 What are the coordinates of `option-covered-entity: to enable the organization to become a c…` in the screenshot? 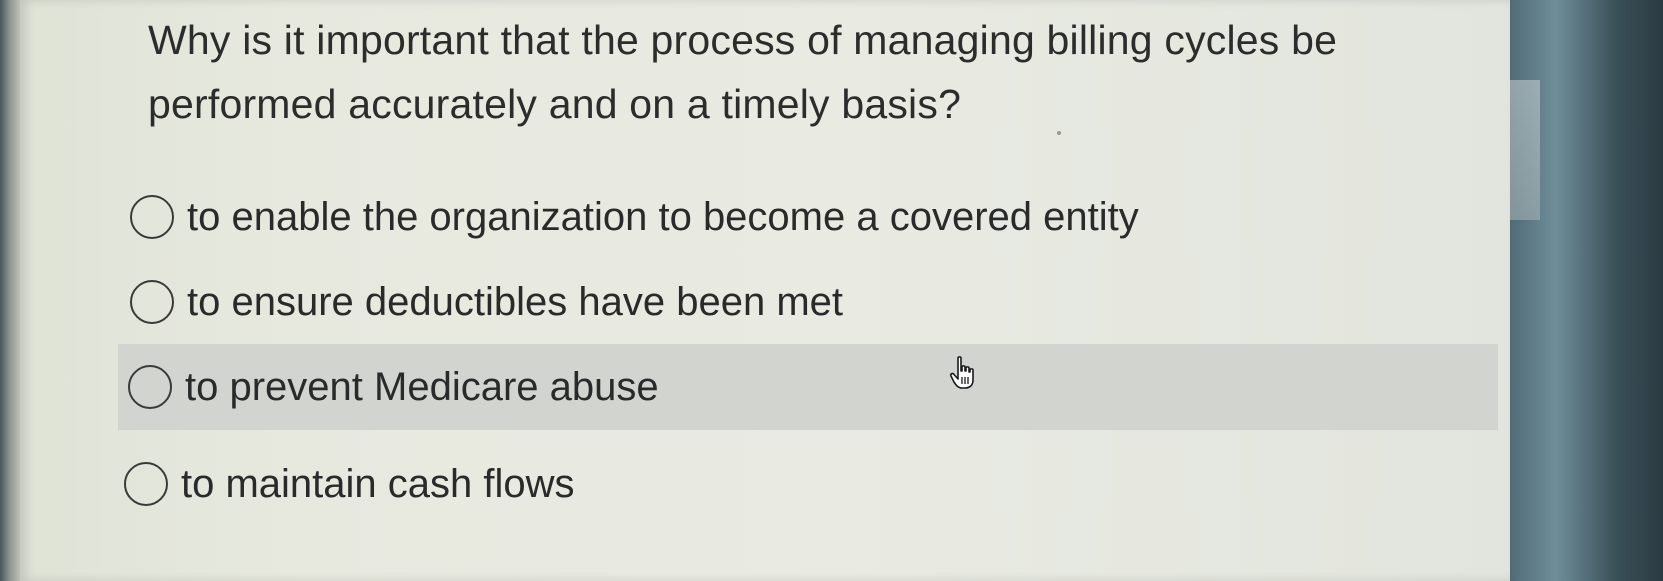 It's located at (810, 217).